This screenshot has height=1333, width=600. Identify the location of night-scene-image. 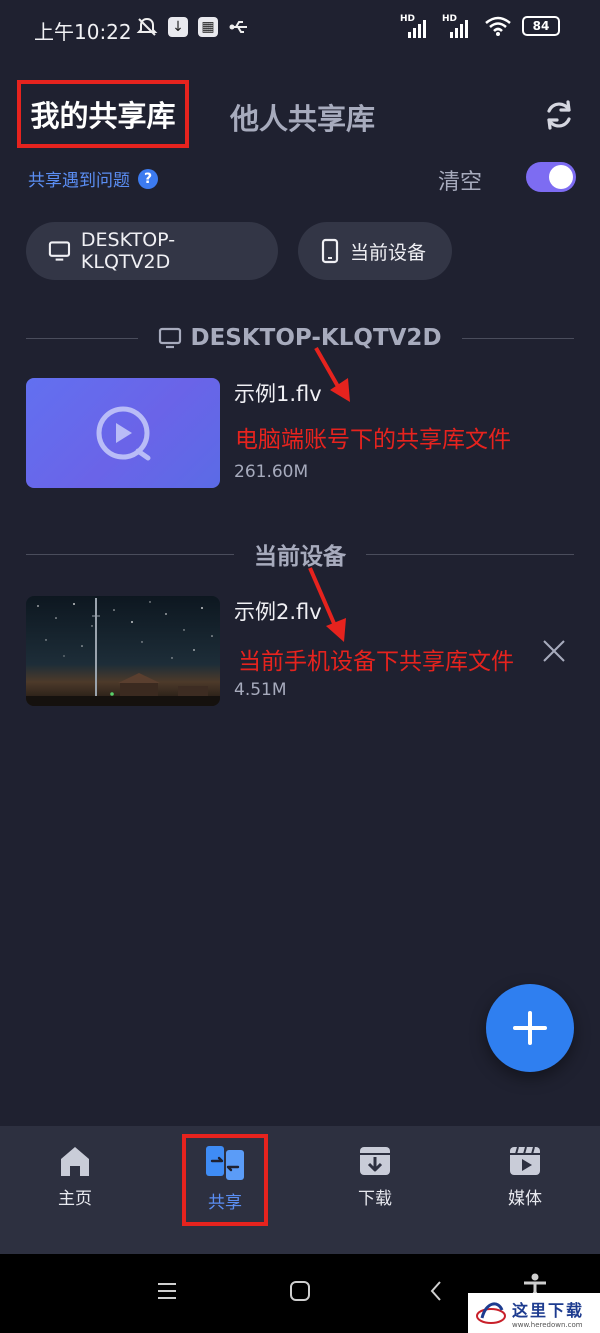
(123, 652).